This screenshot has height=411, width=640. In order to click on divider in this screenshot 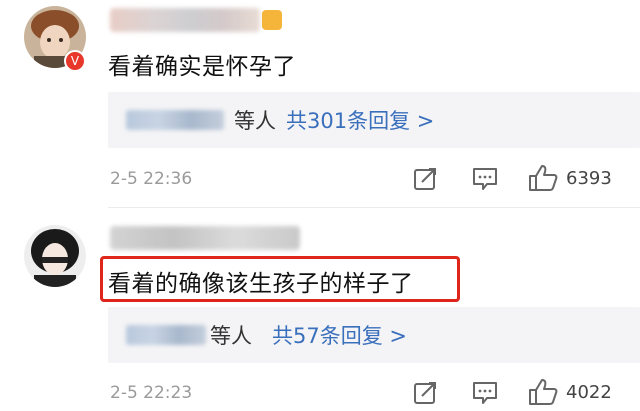, I will do `click(374, 207)`.